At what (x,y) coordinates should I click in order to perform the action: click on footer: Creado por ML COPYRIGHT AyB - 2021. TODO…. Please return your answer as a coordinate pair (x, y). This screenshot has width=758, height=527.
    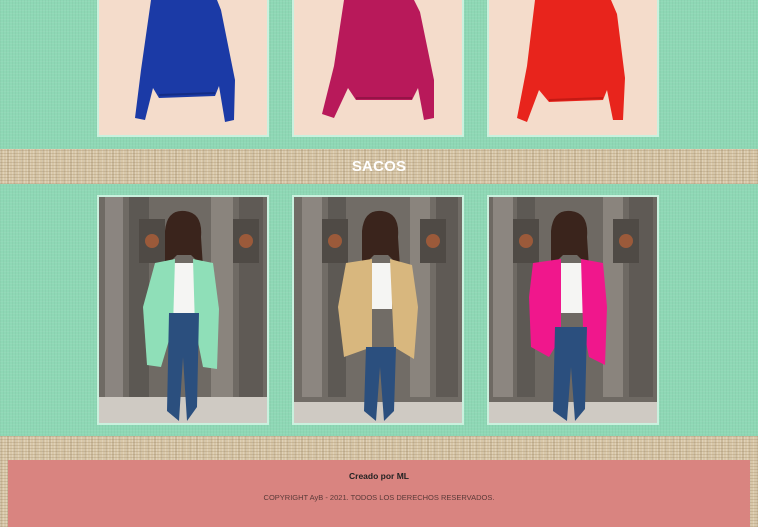
    Looking at the image, I should click on (379, 493).